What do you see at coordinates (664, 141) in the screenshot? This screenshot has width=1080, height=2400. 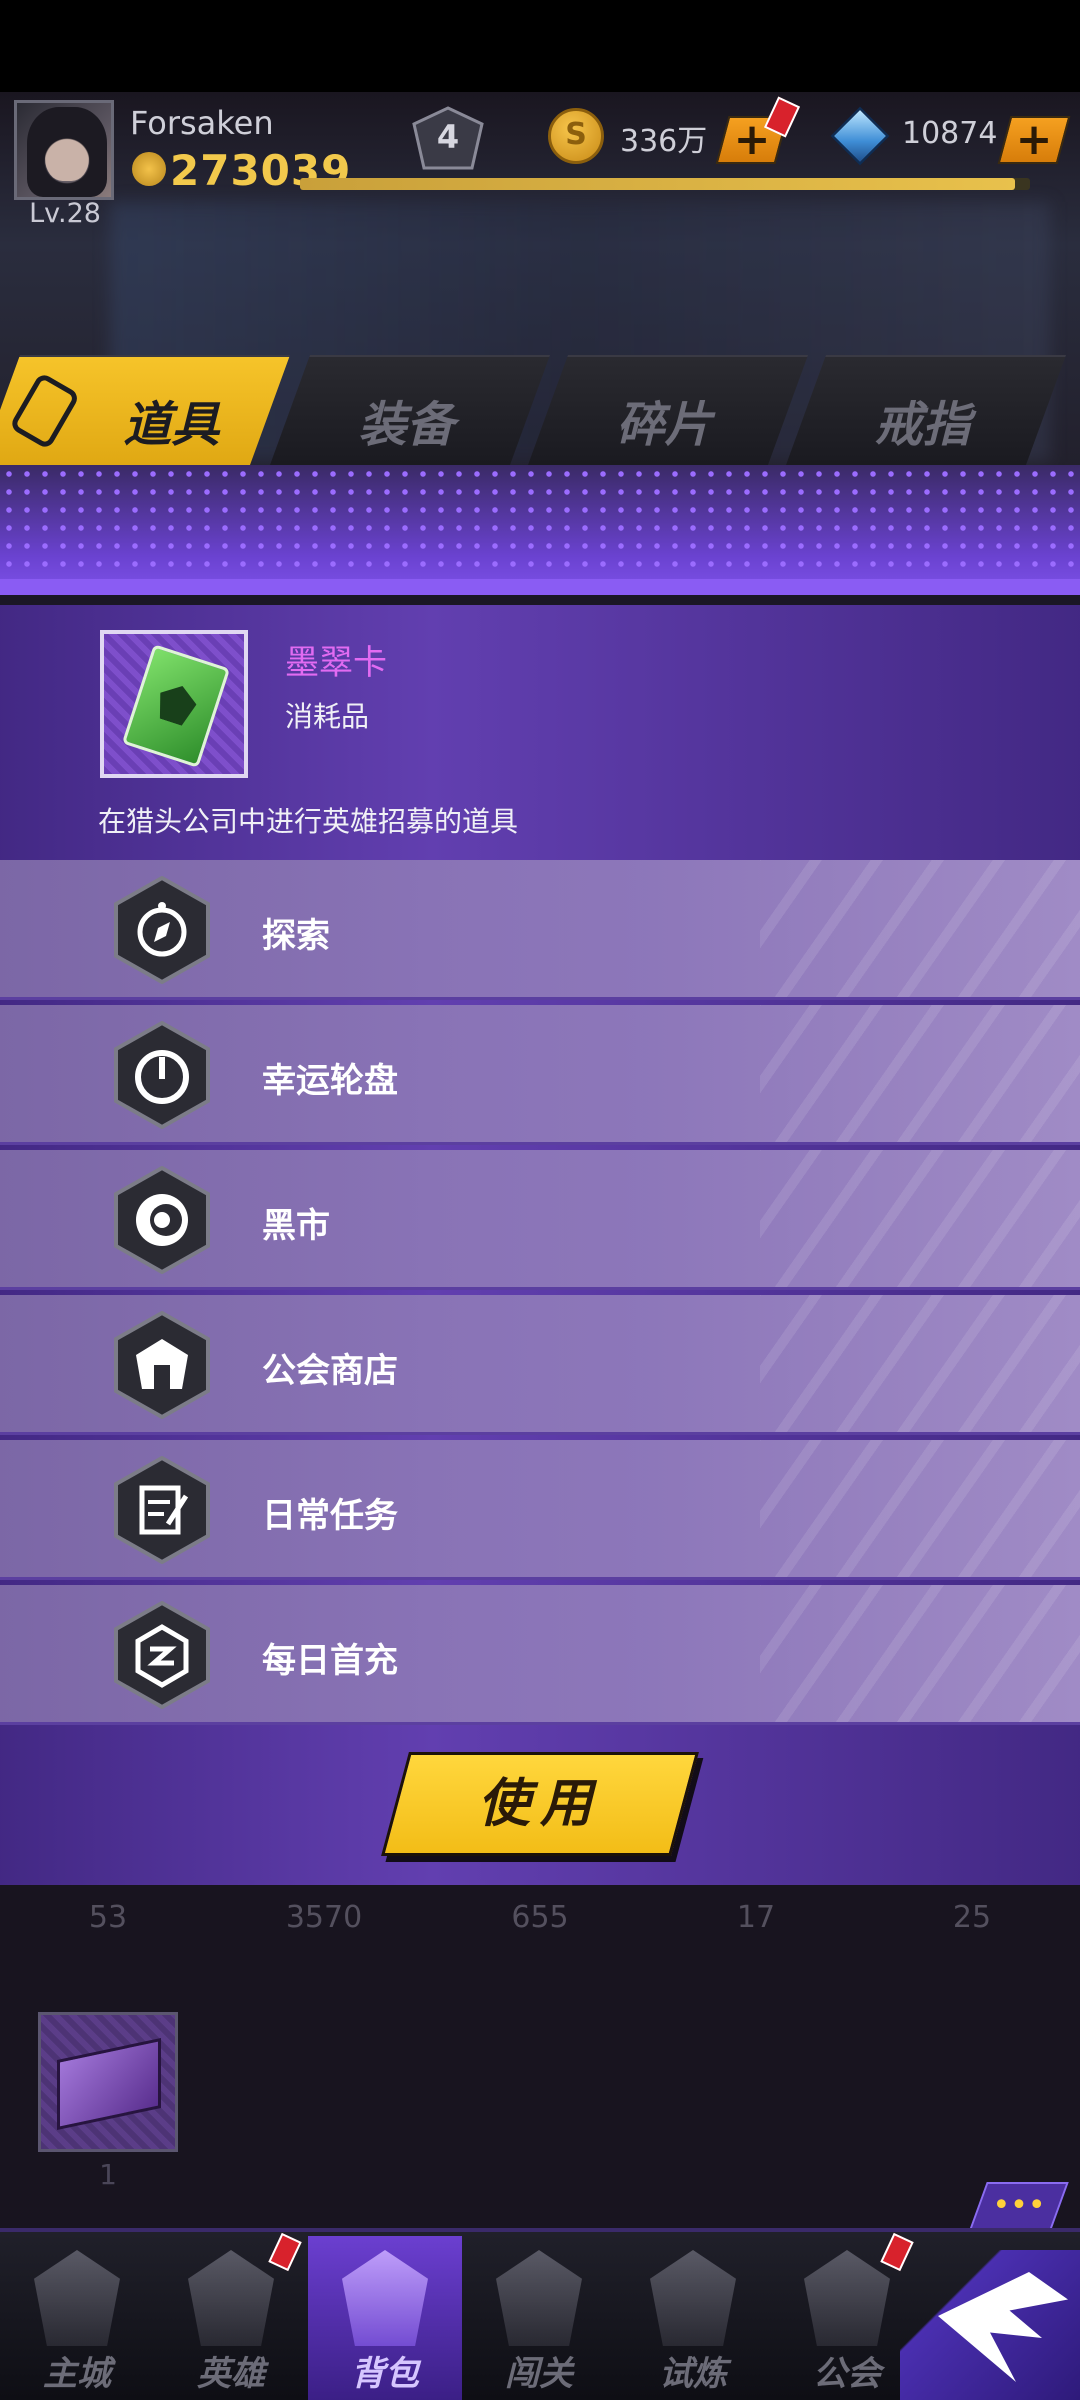 I see `coin-amount: 336万` at bounding box center [664, 141].